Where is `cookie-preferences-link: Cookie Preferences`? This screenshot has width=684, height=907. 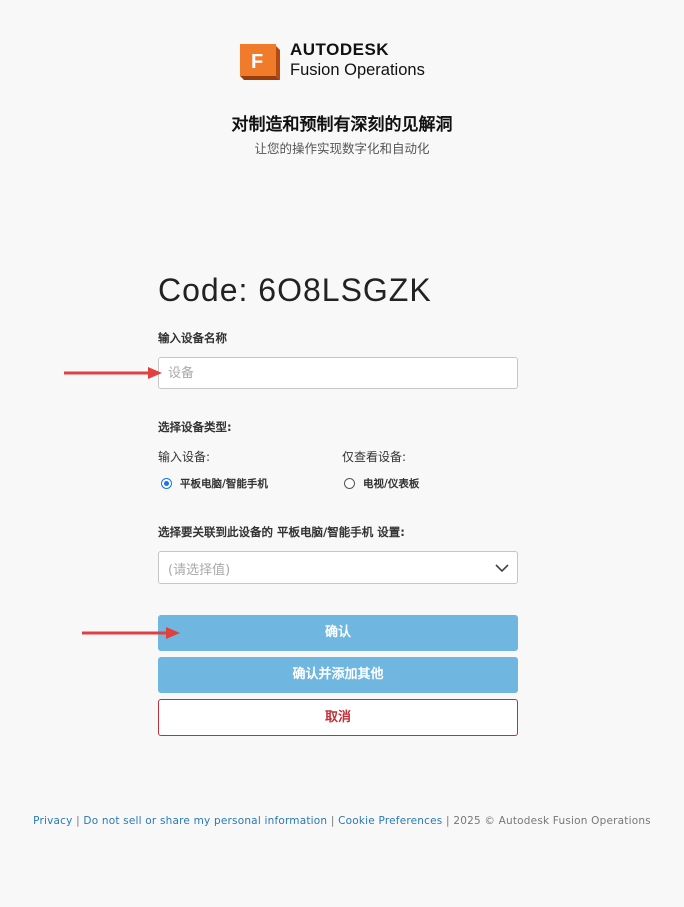 cookie-preferences-link: Cookie Preferences is located at coordinates (390, 821).